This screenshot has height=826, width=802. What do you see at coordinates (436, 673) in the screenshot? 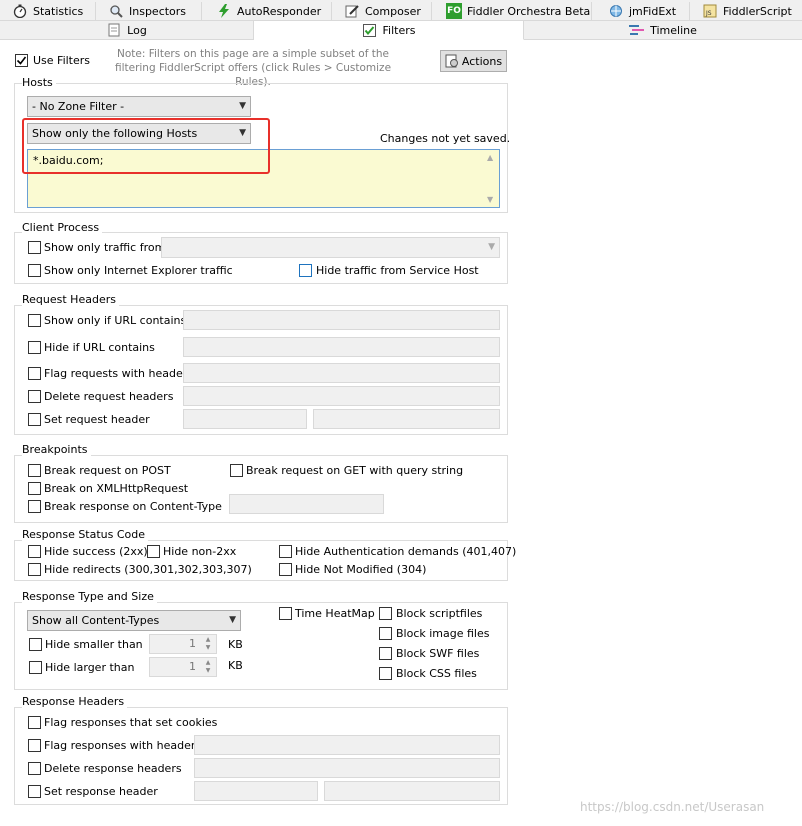
I see `block-css-label: Block CSS files` at bounding box center [436, 673].